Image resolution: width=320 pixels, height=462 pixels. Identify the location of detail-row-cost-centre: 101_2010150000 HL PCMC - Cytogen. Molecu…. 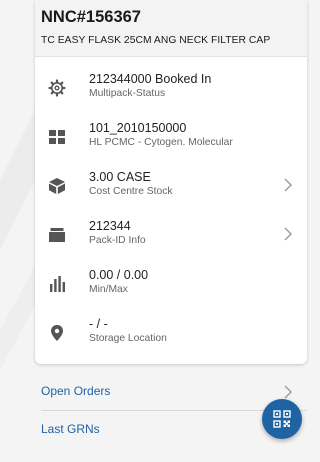
(171, 137).